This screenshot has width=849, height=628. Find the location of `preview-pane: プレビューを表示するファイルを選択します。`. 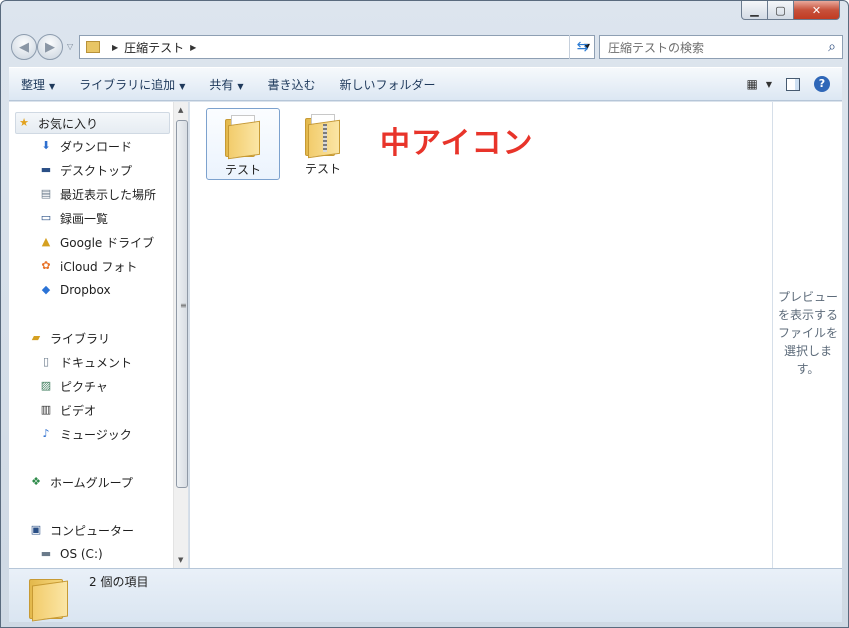

preview-pane: プレビューを表示するファイルを選択します。 is located at coordinates (807, 335).